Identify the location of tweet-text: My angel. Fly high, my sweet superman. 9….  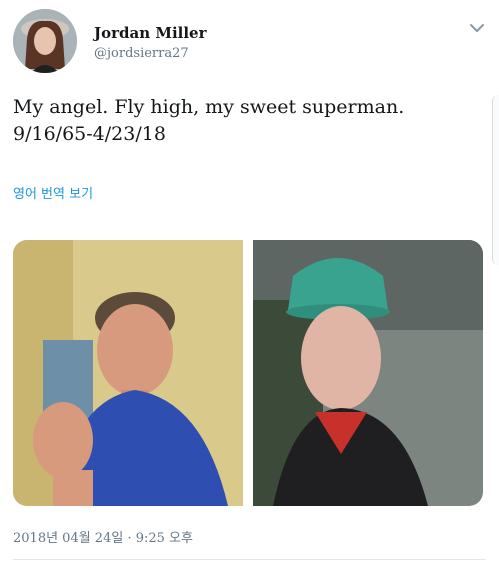
(248, 121).